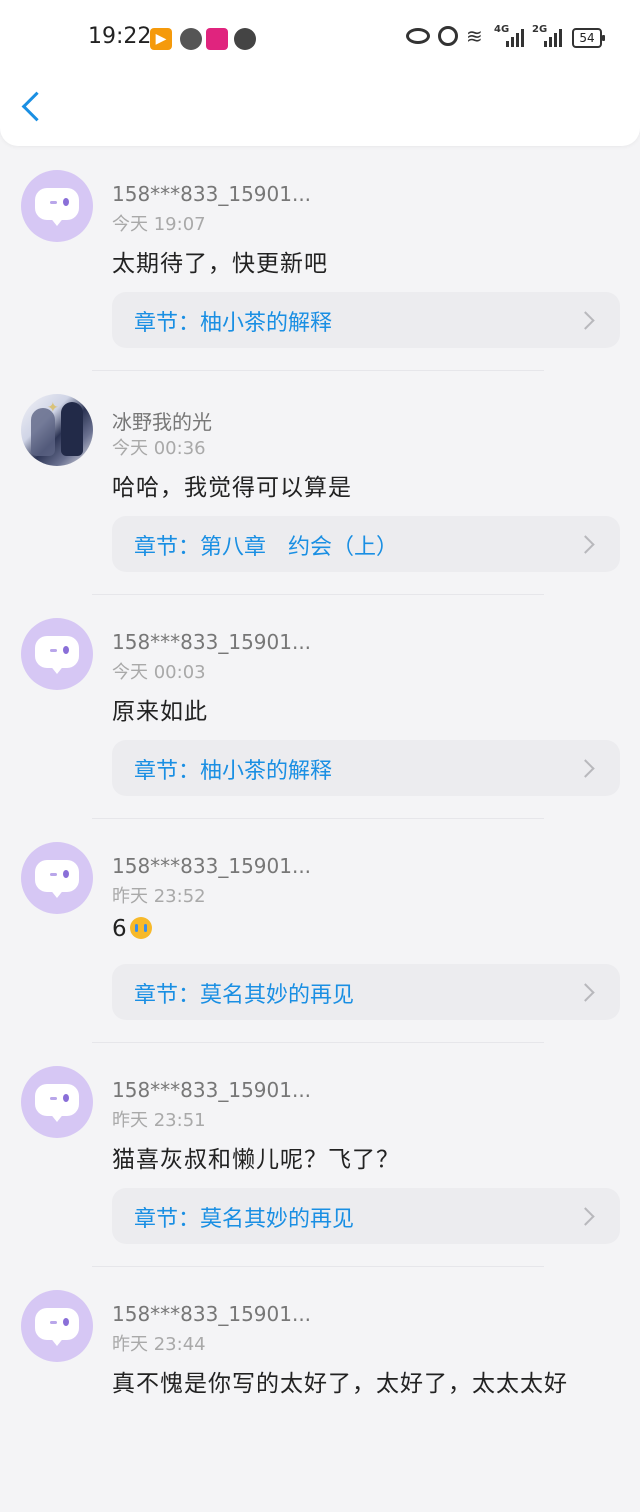 This screenshot has height=1512, width=640. What do you see at coordinates (140, 928) in the screenshot?
I see `crying-face-emoji-icon` at bounding box center [140, 928].